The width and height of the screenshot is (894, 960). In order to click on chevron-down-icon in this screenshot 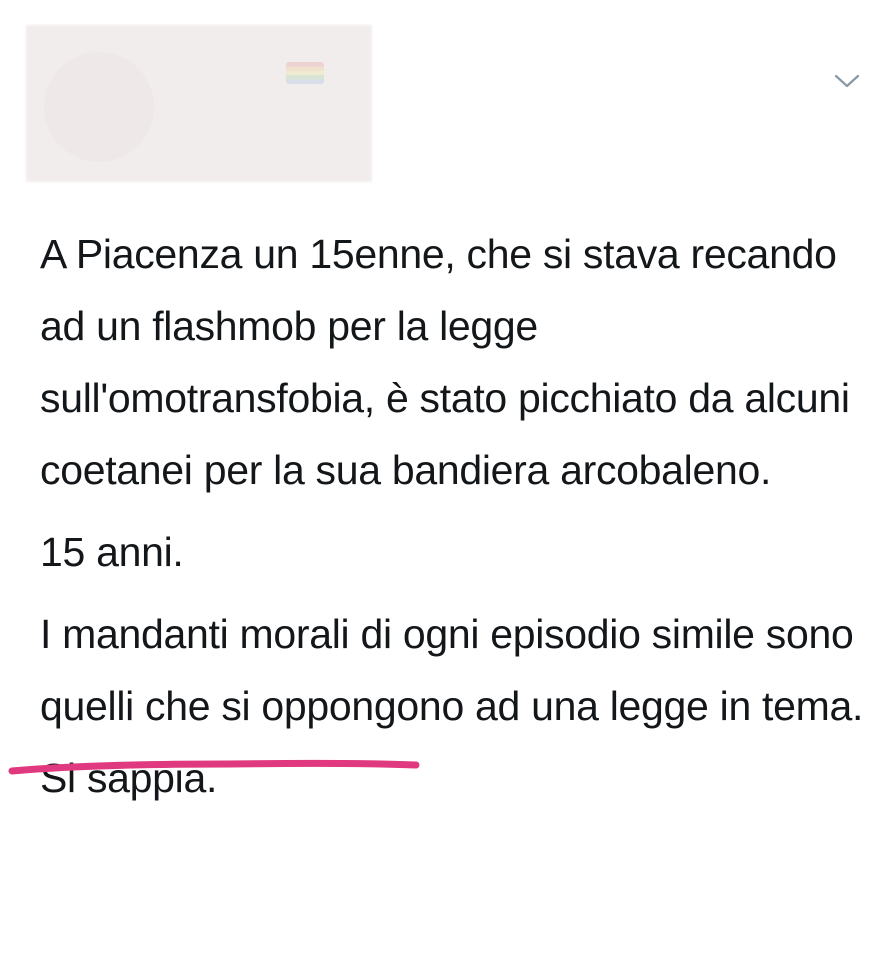, I will do `click(847, 81)`.